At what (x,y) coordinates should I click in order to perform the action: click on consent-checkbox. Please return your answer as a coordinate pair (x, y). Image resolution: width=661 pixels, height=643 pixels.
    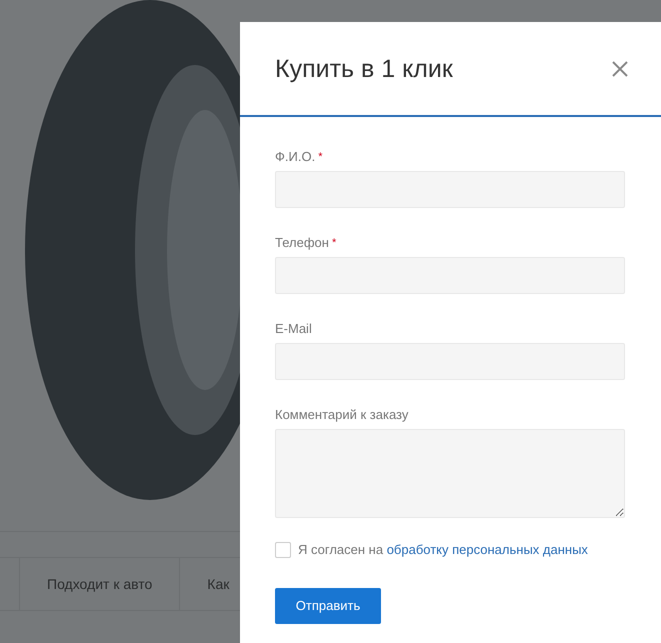
    Looking at the image, I should click on (283, 550).